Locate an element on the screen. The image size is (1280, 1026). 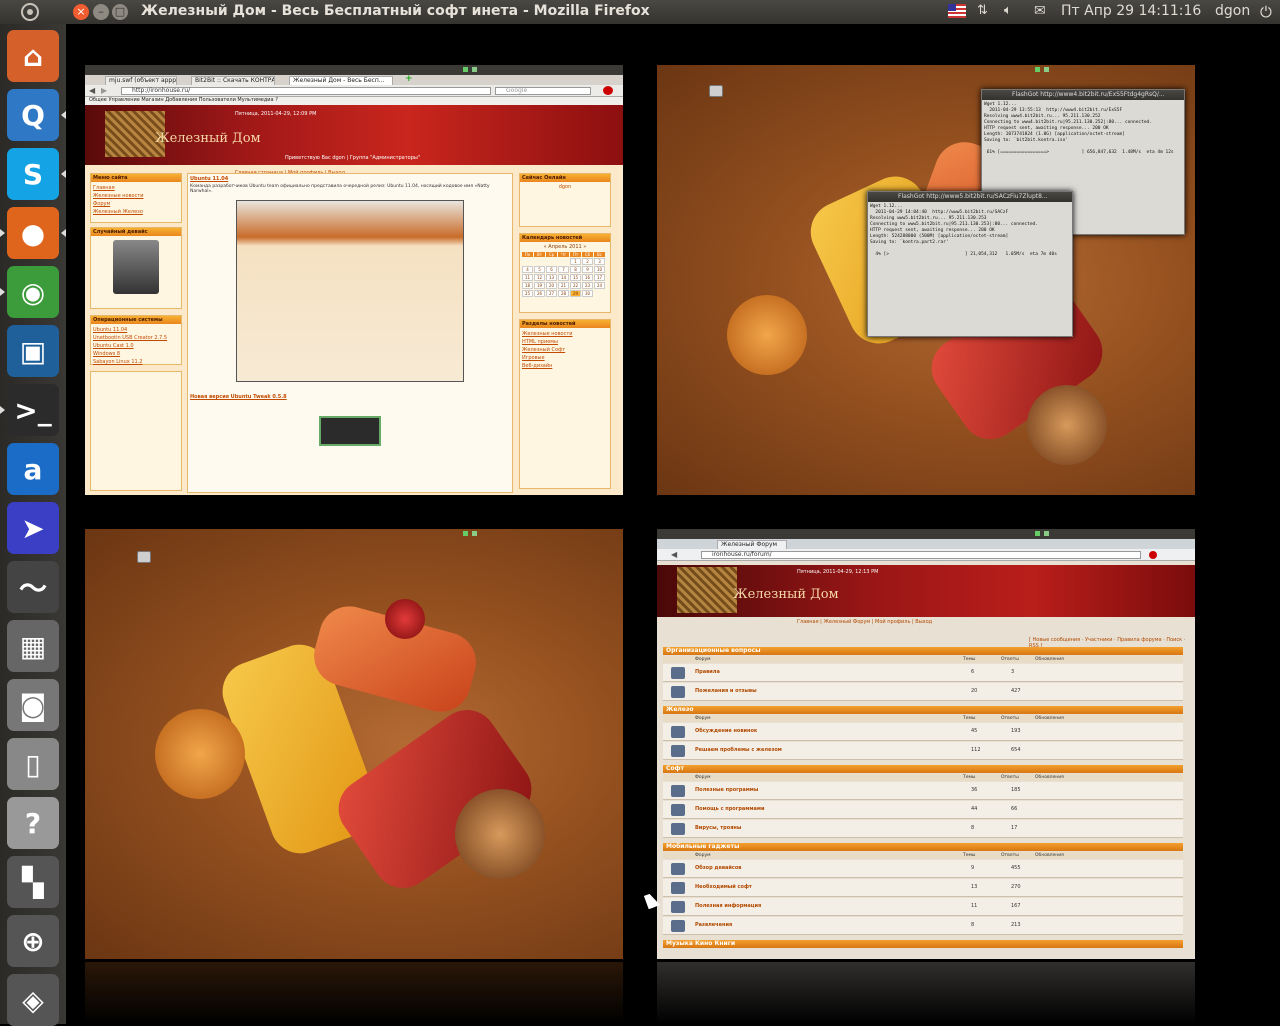
skype-icon: S is located at coordinates (33, 174).